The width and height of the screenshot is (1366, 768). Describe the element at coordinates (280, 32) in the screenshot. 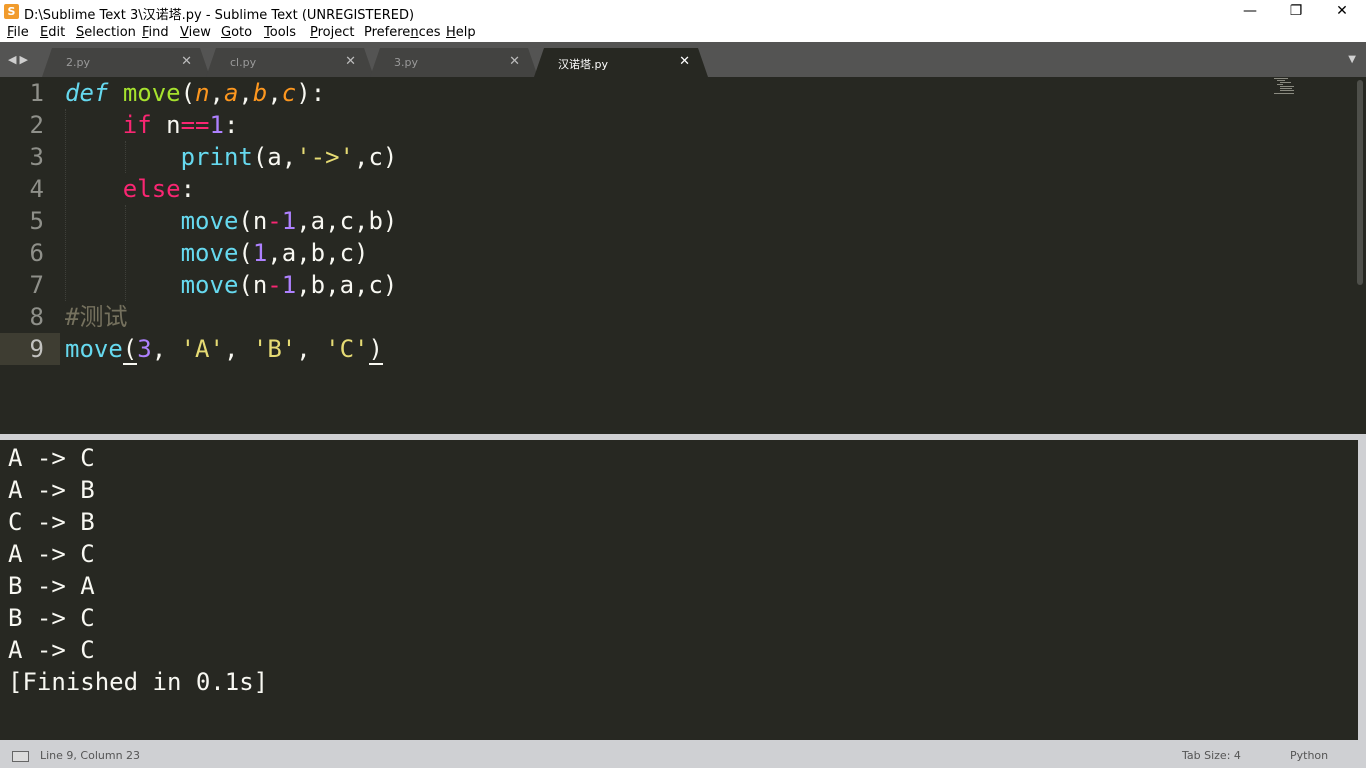

I see `menu-tools: Tools` at that location.